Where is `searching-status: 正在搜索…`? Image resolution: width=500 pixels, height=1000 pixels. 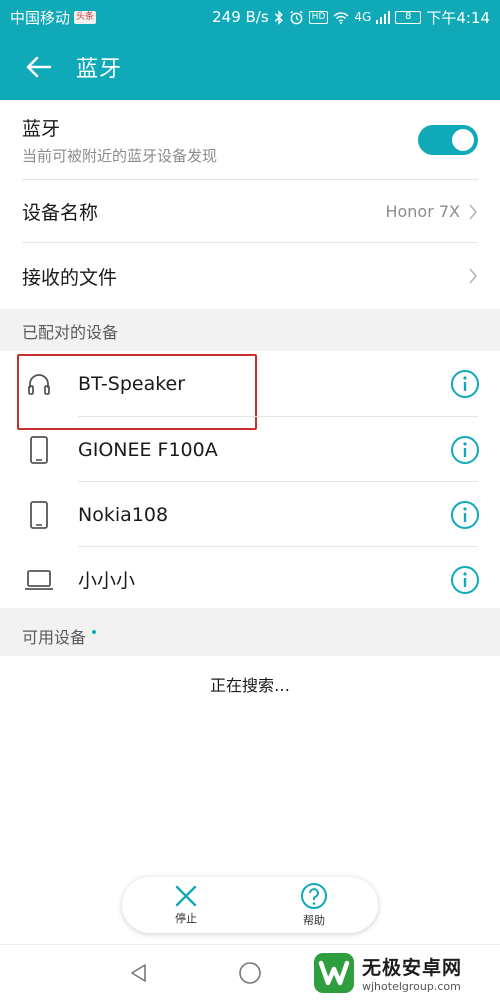
searching-status: 正在搜索… is located at coordinates (249, 685).